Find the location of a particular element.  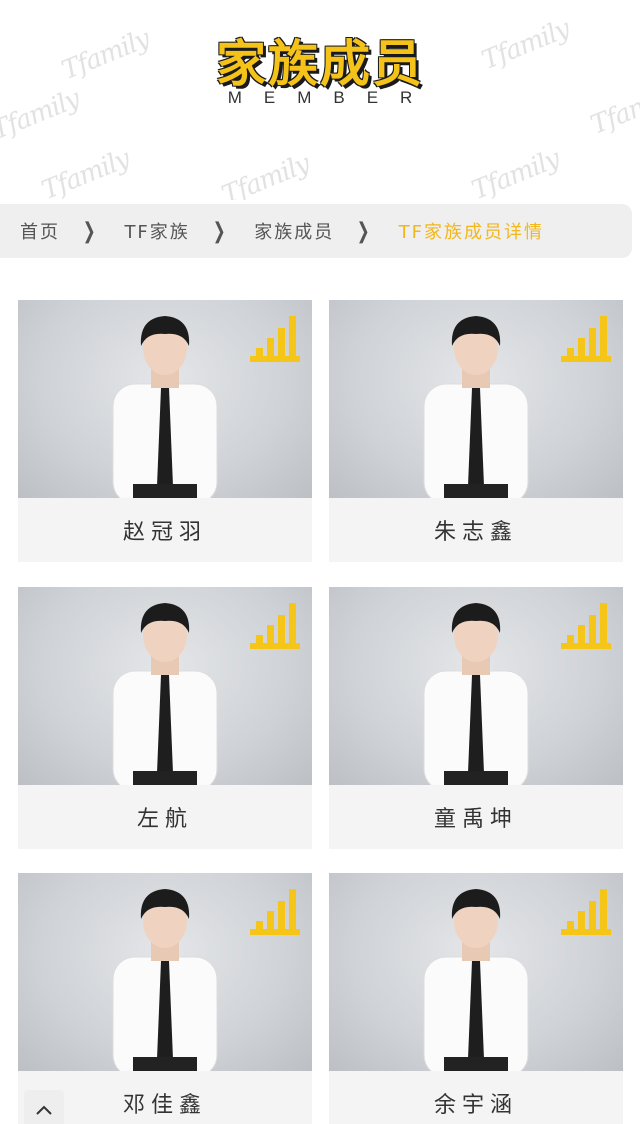

breadcrumb: 首页 ❯ TF家族 ❯ 家族成员 ❯ TF家族成员详情 is located at coordinates (316, 231).